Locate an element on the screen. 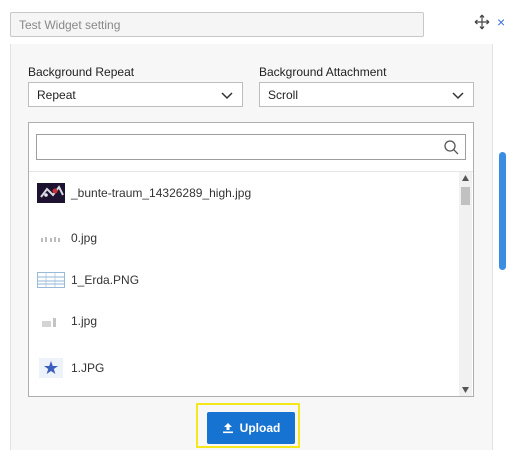 The image size is (509, 450). scroll-down-icon is located at coordinates (465, 390).